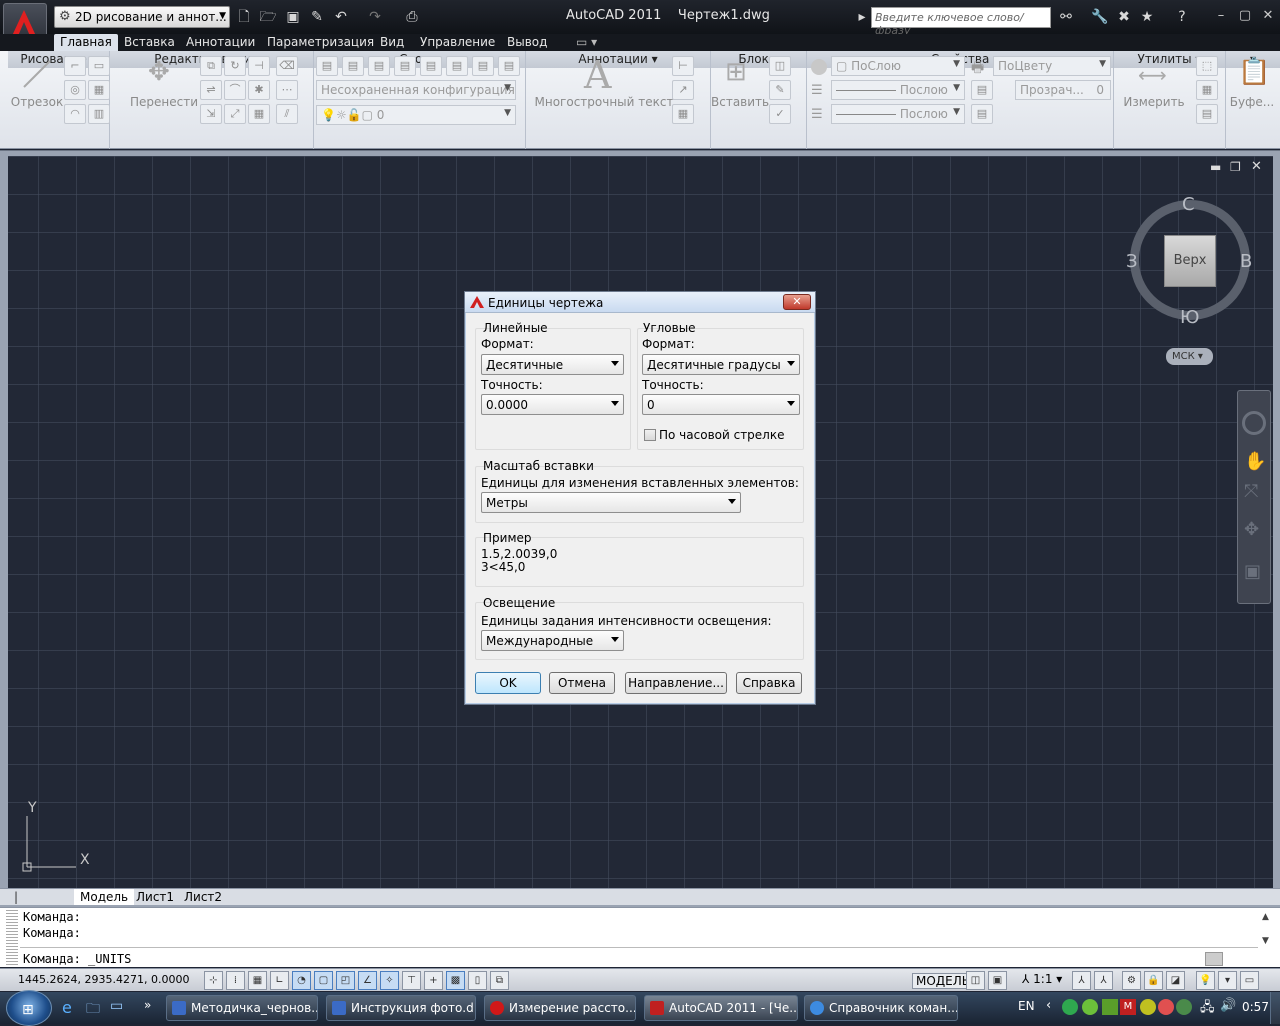 The width and height of the screenshot is (1280, 1026). I want to click on clockwise-label: По часовой стрелке, so click(721, 435).